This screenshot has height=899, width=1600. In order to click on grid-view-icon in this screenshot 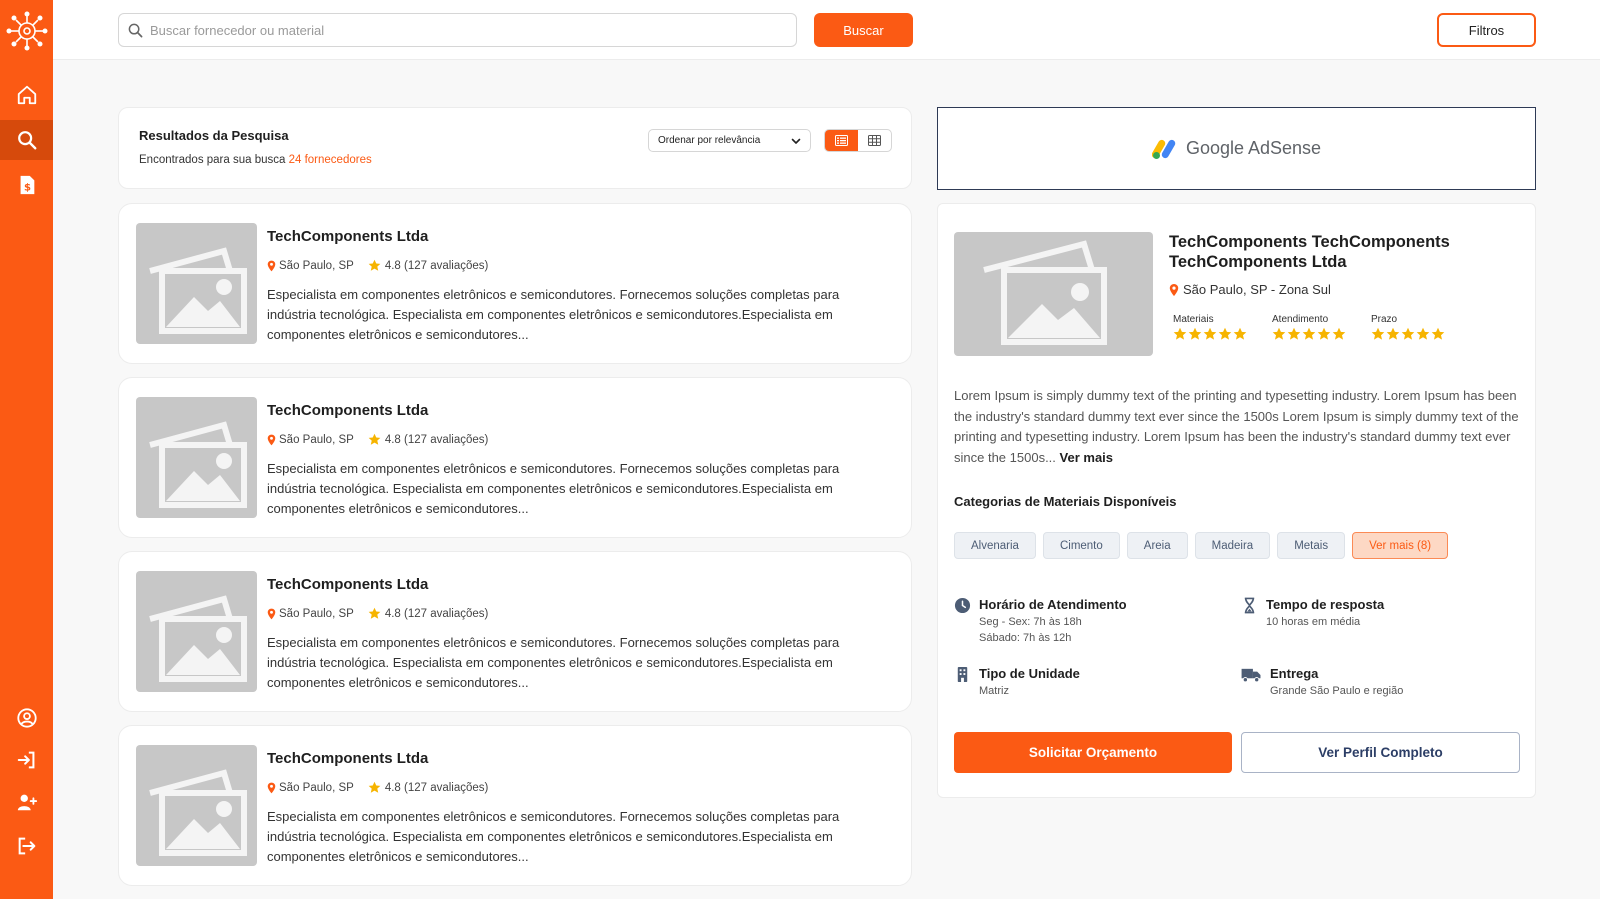, I will do `click(874, 140)`.